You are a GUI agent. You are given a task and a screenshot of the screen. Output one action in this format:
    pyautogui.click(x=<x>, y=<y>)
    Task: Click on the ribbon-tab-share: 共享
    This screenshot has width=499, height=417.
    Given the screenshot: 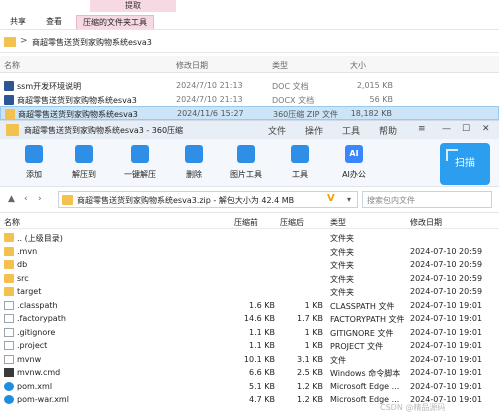 What is the action you would take?
    pyautogui.click(x=18, y=22)
    